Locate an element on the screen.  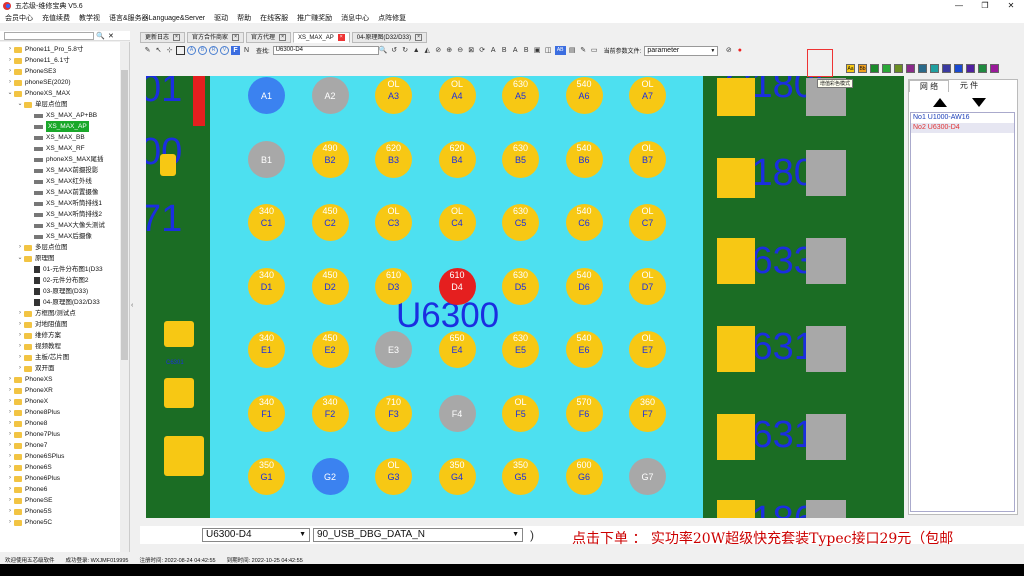
ball-pad: OL C3 is located at coordinates (393, 222).